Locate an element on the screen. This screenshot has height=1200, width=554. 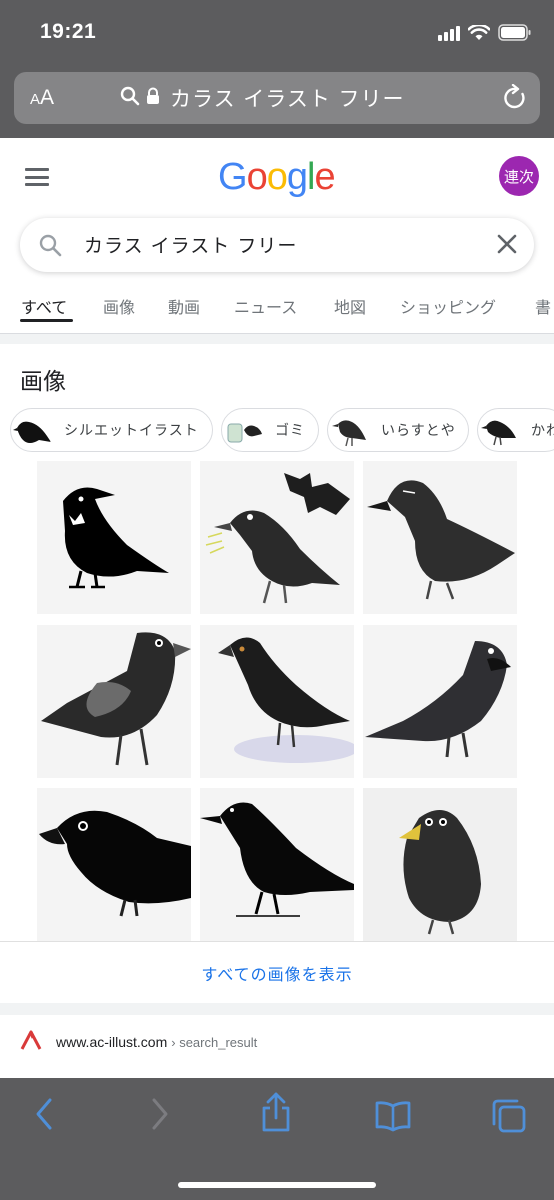
bookmarks-icon is located at coordinates (393, 1118).